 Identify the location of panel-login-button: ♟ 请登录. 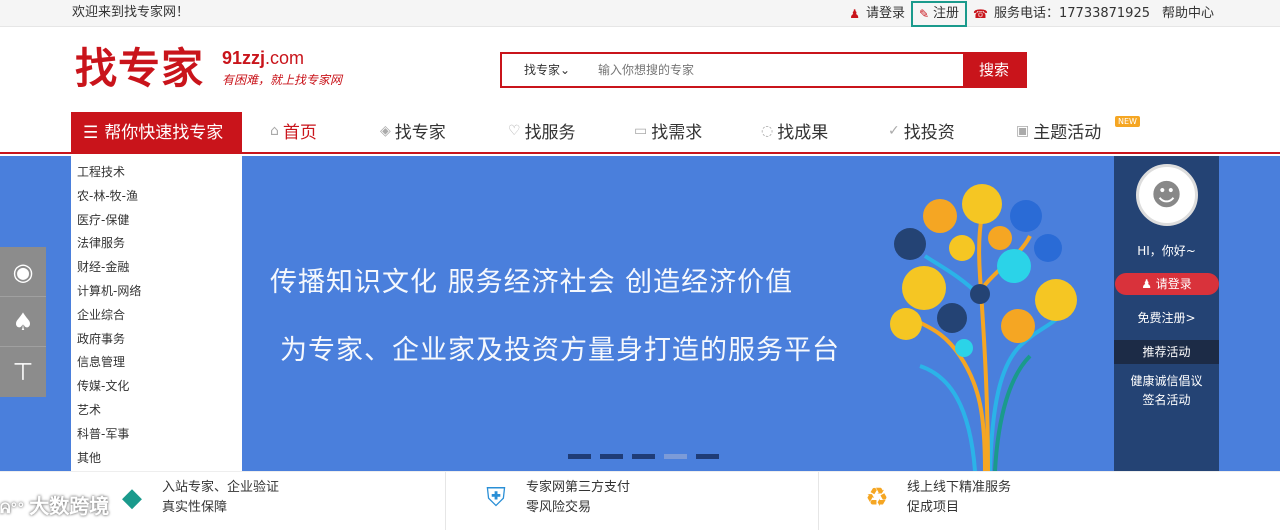
(1166, 284).